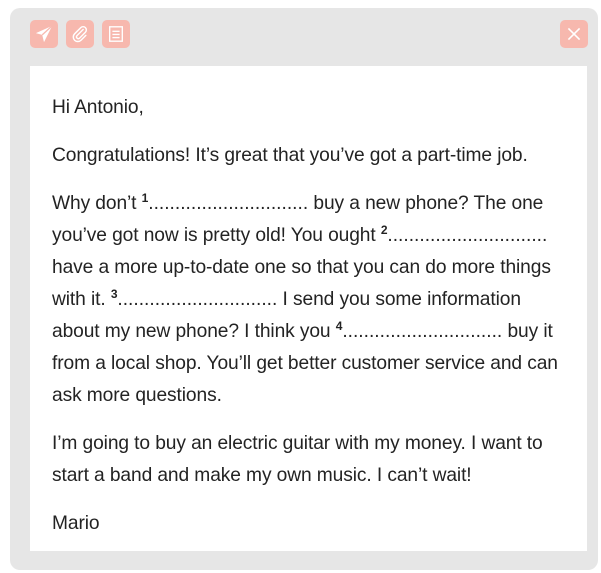  I want to click on paper-plane-icon, so click(44, 34).